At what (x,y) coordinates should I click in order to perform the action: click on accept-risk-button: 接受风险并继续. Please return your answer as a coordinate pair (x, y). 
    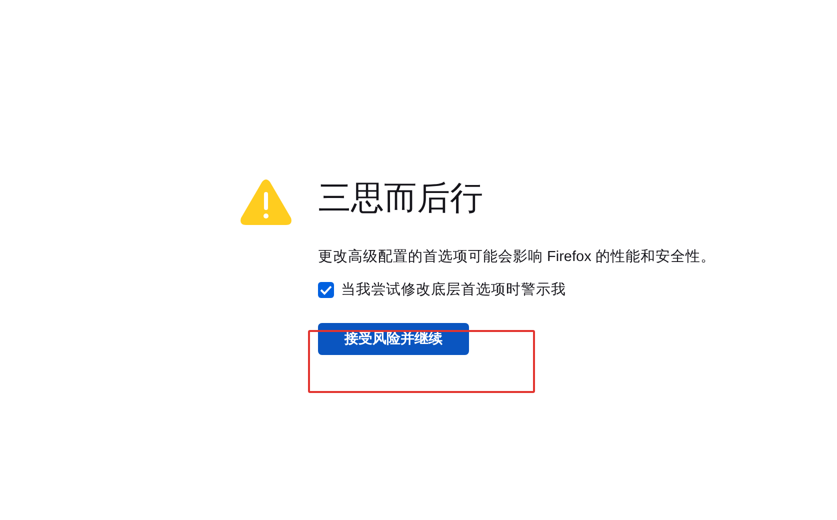
    Looking at the image, I should click on (393, 339).